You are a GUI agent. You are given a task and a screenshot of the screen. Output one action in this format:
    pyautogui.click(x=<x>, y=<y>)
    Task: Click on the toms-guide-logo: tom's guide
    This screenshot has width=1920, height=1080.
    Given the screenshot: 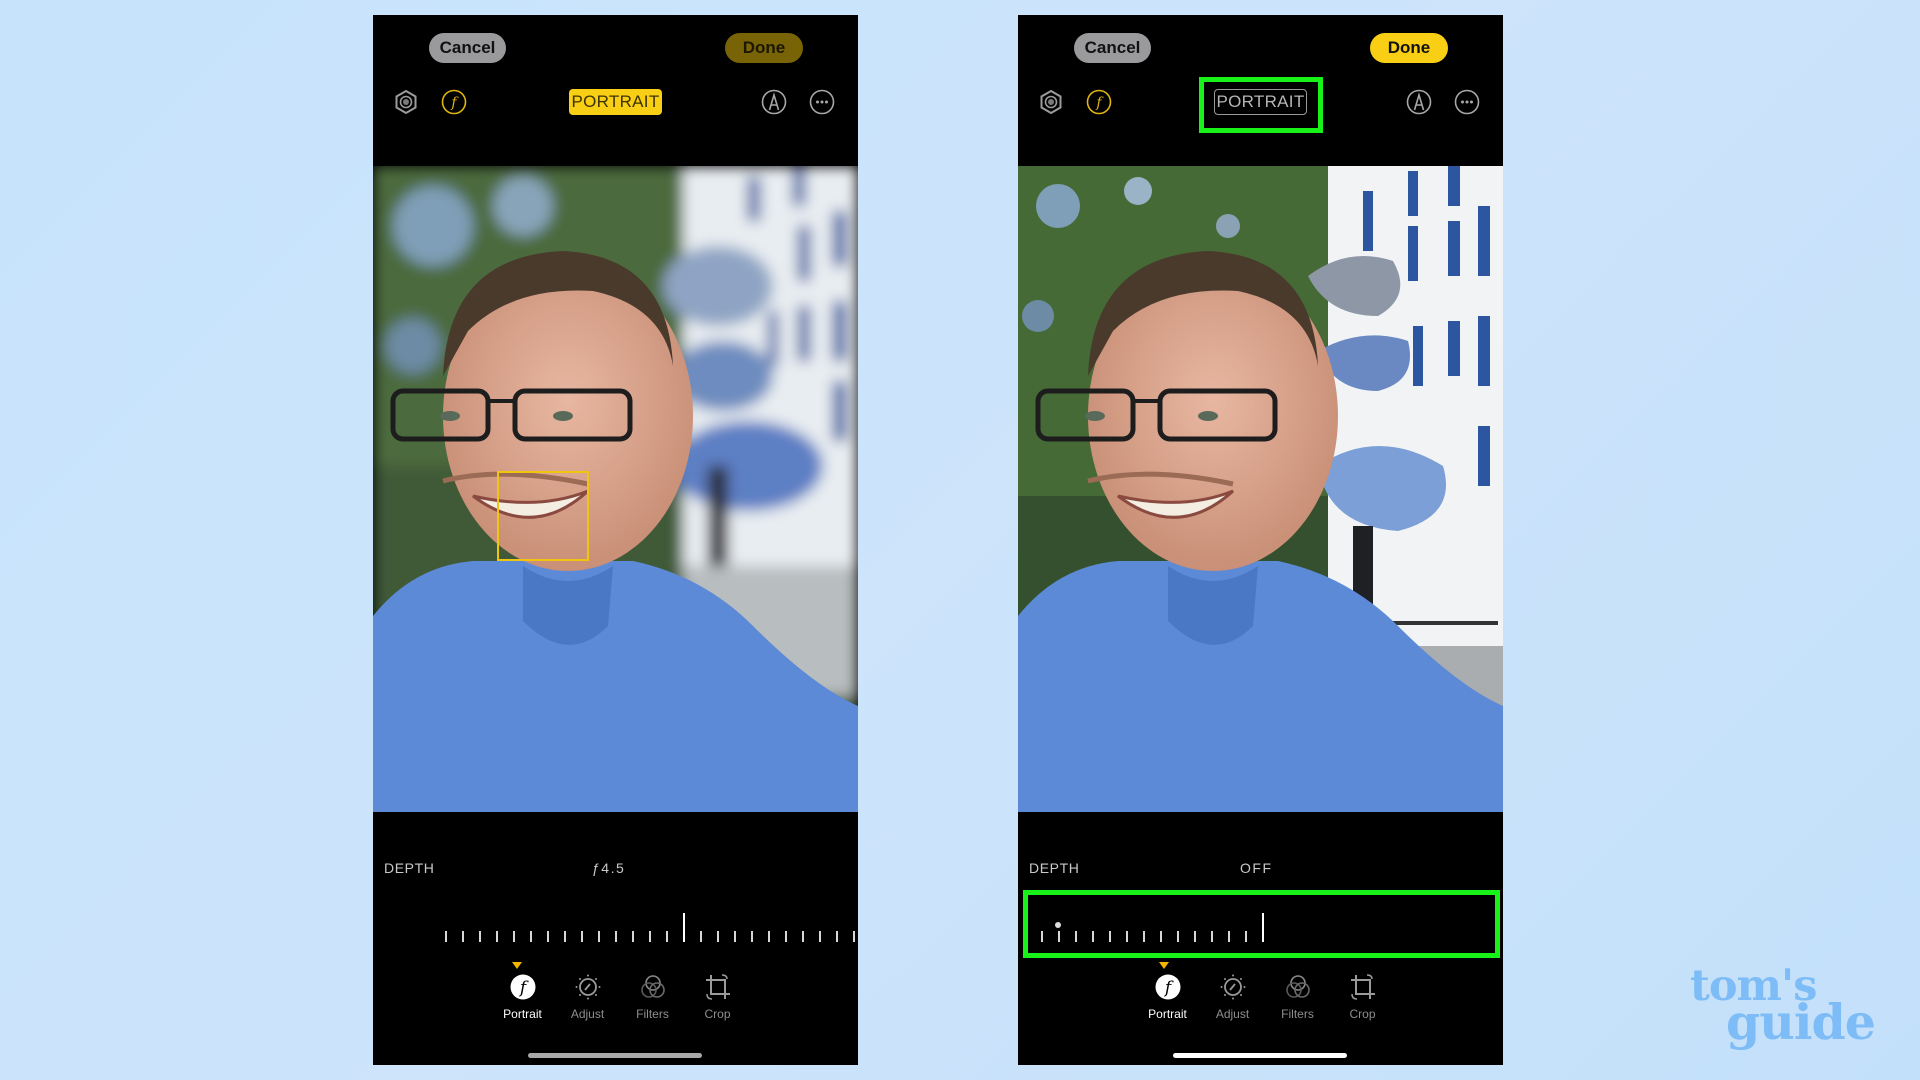 What is the action you would take?
    pyautogui.click(x=1783, y=1008)
    